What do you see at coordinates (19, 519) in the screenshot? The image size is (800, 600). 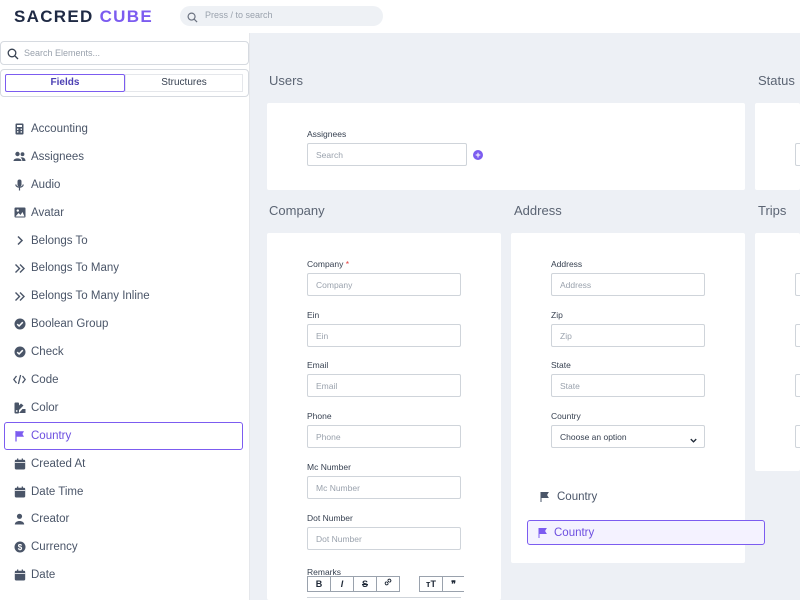 I see `user-icon` at bounding box center [19, 519].